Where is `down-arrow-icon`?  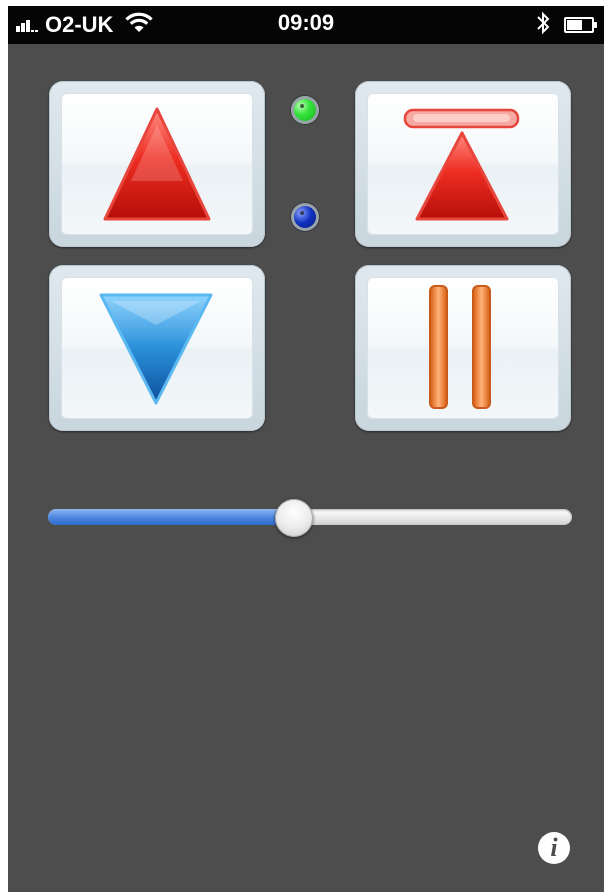 down-arrow-icon is located at coordinates (156, 349).